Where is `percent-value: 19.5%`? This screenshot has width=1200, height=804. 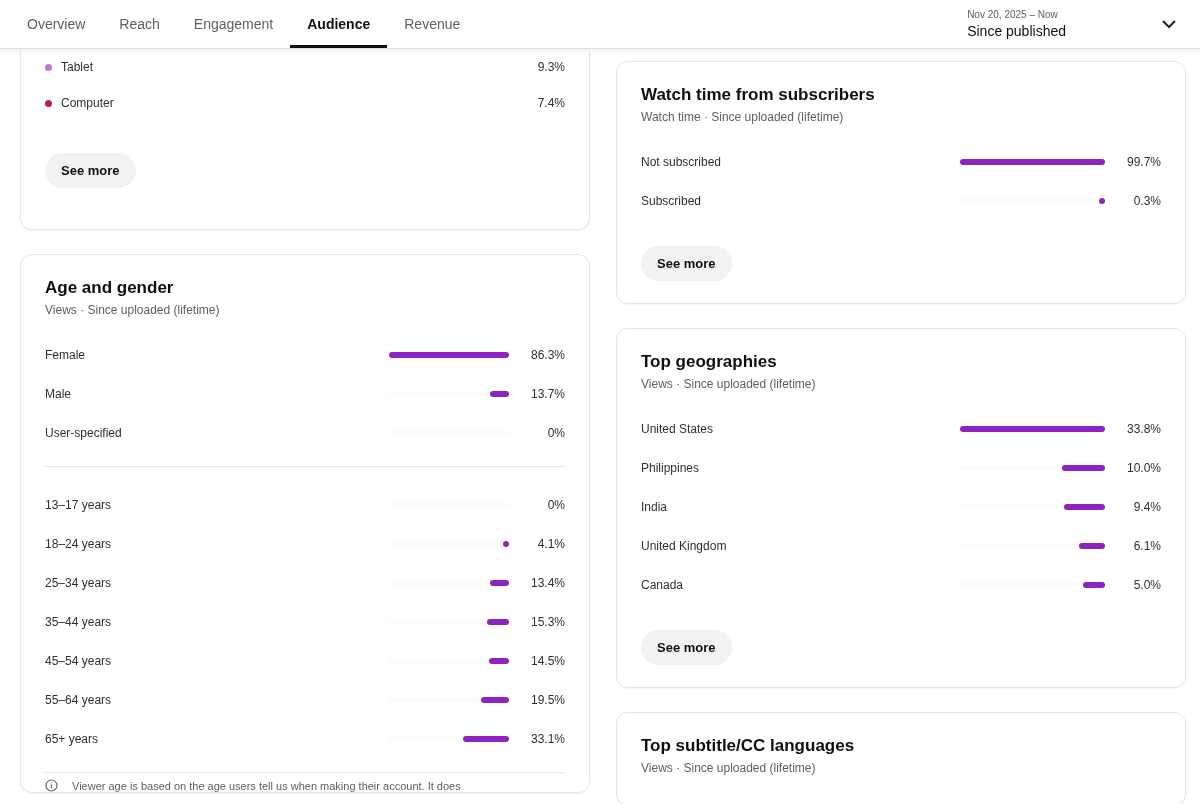
percent-value: 19.5% is located at coordinates (547, 699).